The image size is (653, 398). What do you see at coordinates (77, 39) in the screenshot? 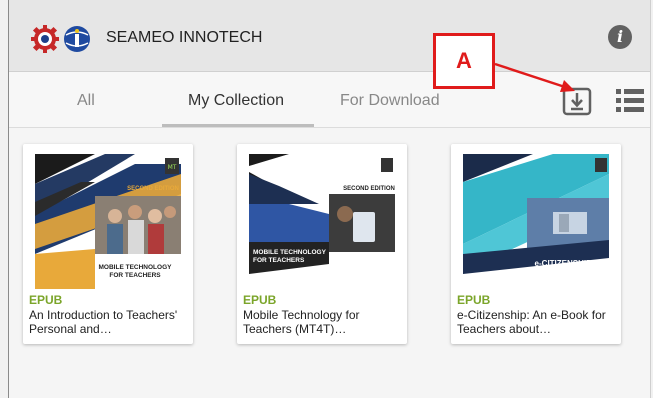
I see `innotech-logo` at bounding box center [77, 39].